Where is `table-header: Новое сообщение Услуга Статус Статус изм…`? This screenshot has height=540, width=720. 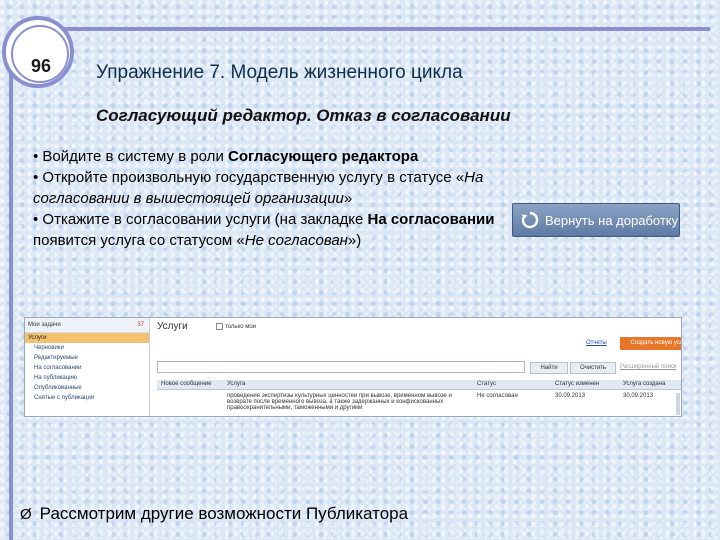 table-header: Новое сообщение Услуга Статус Статус изм… is located at coordinates (419, 385).